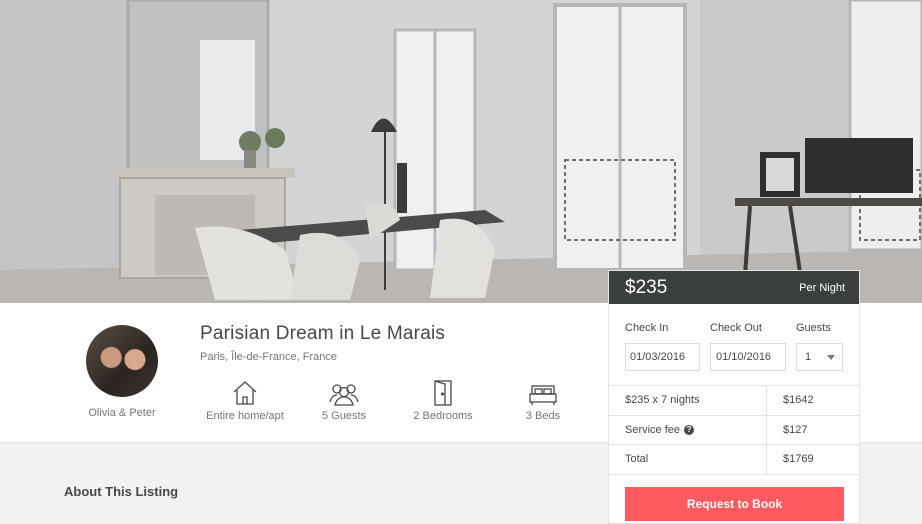 The image size is (922, 524). Describe the element at coordinates (647, 328) in the screenshot. I see `checkin-label: Check In` at that location.